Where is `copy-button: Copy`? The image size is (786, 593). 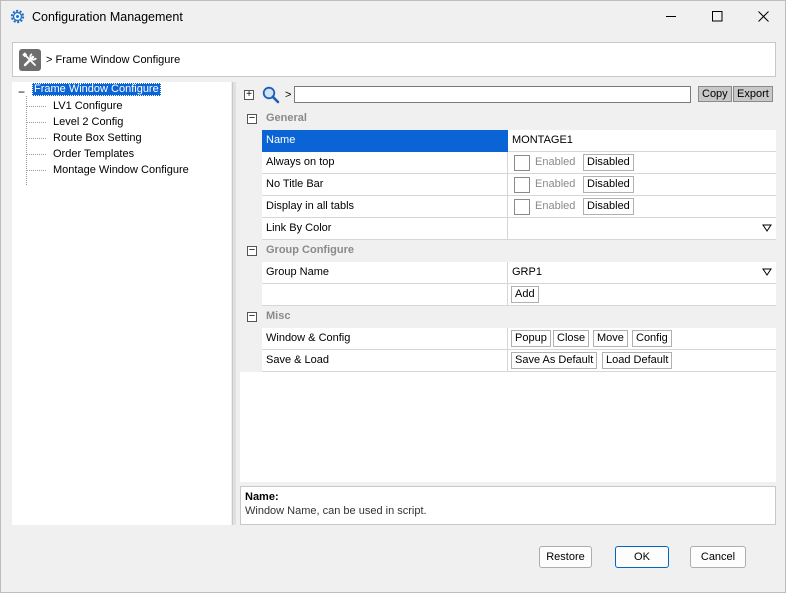
copy-button: Copy is located at coordinates (715, 94).